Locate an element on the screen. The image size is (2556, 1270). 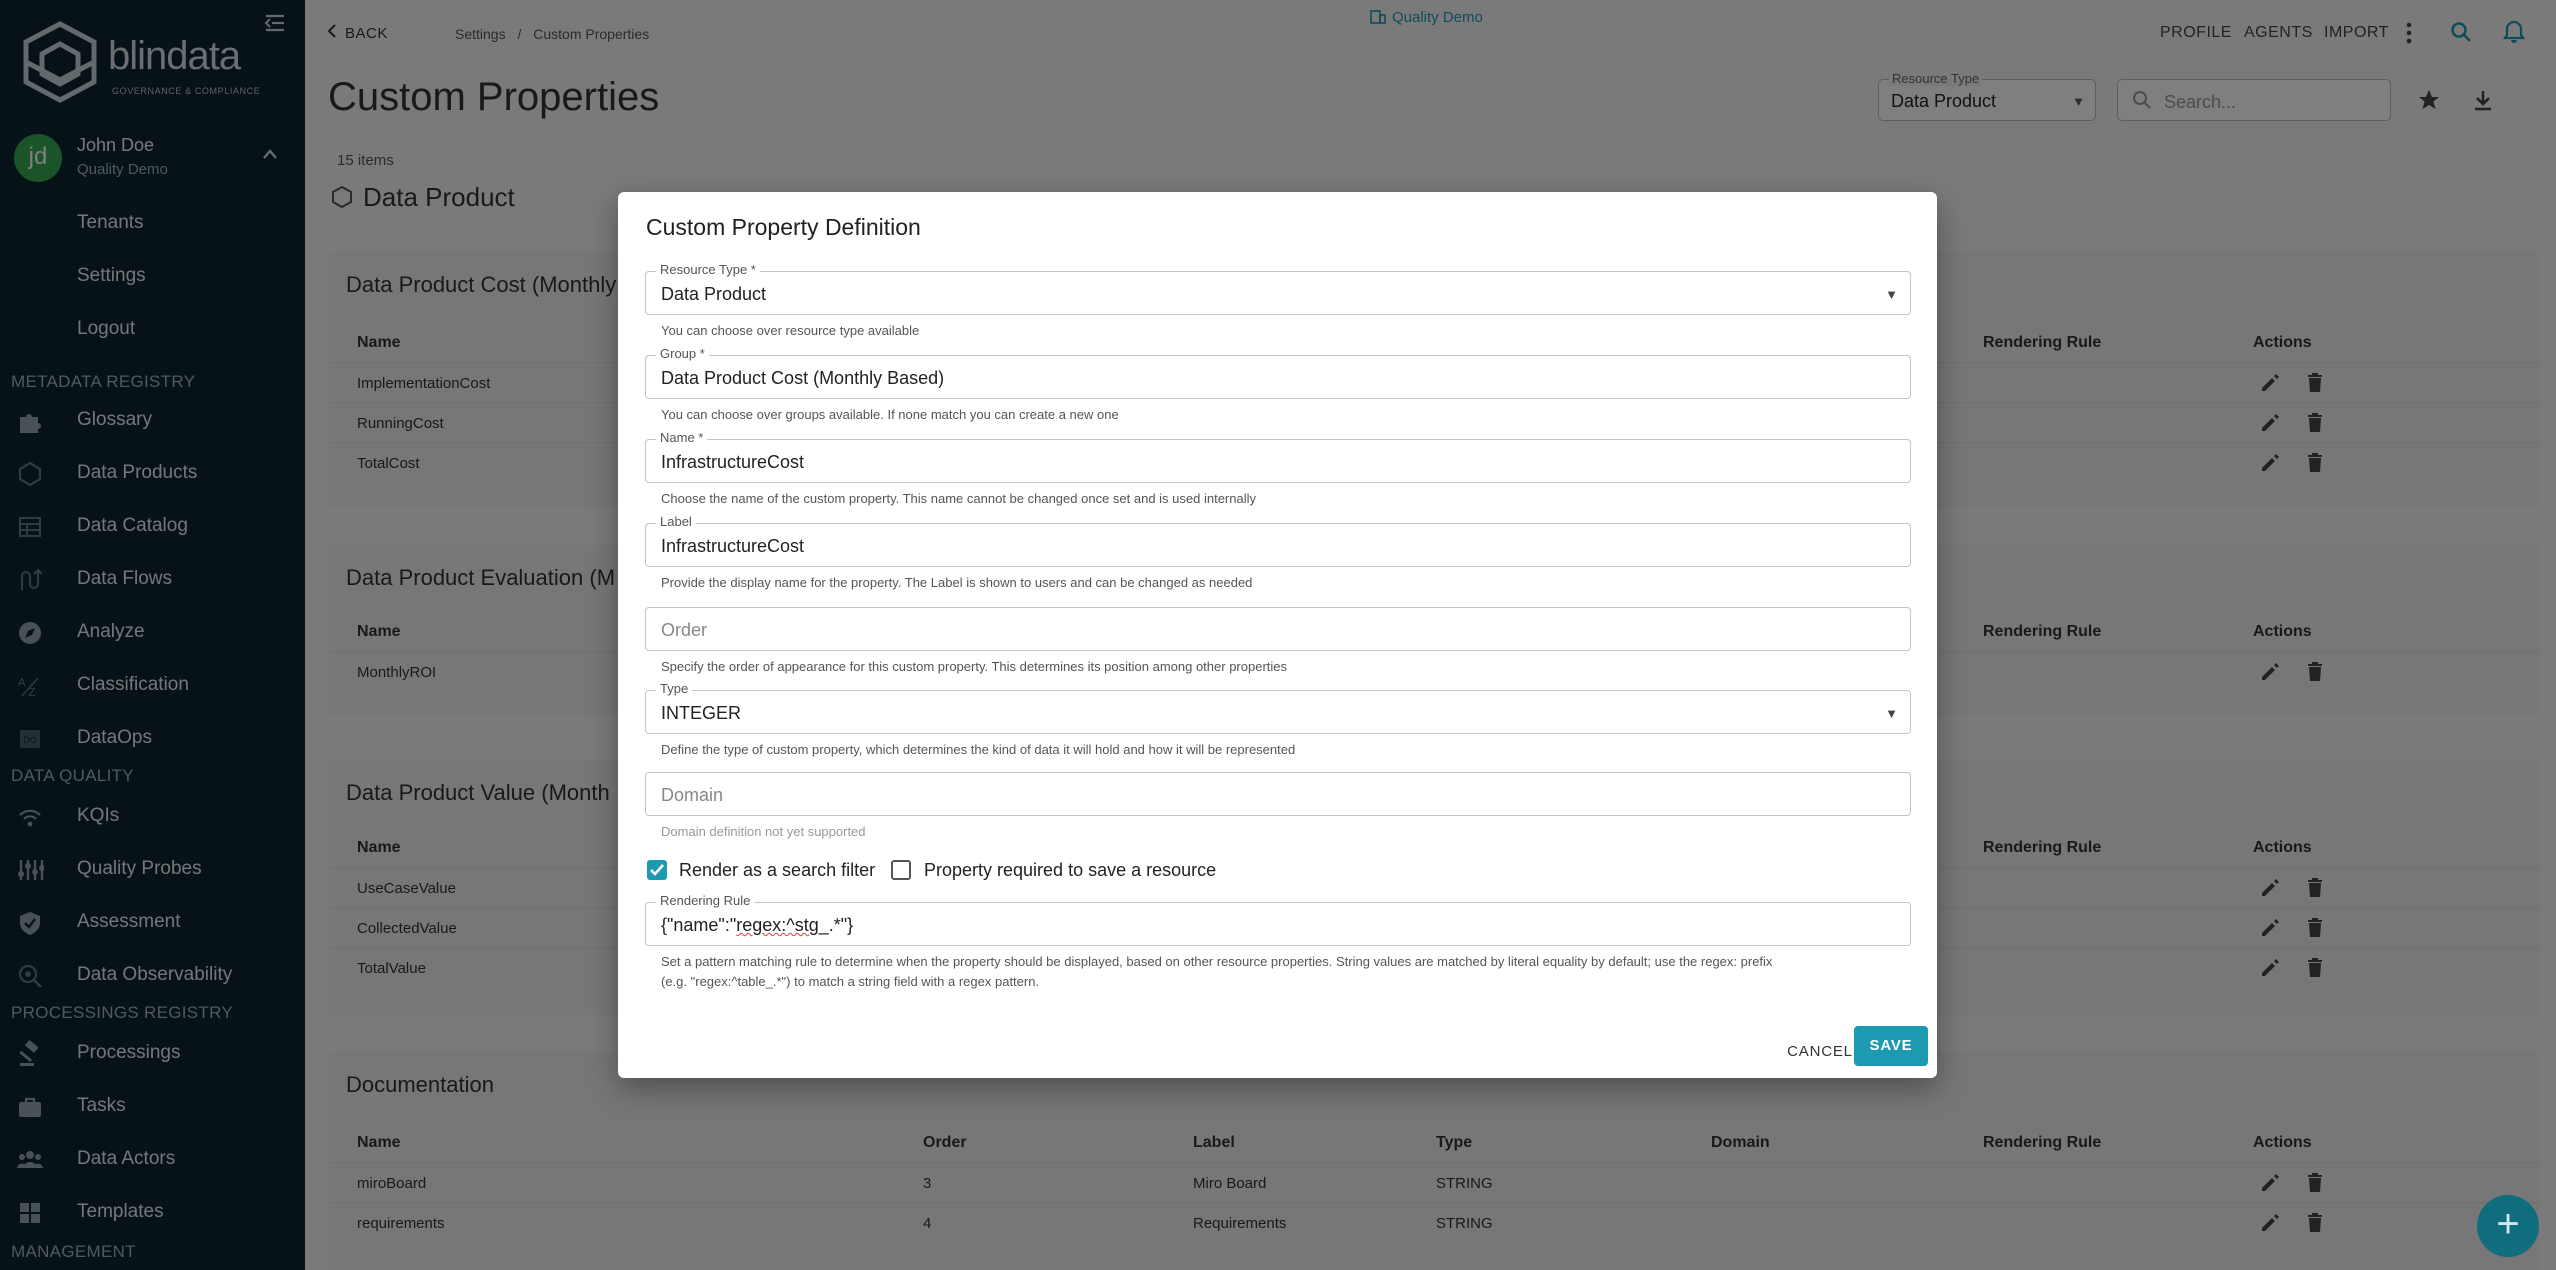
field-label: Label is located at coordinates (676, 521).